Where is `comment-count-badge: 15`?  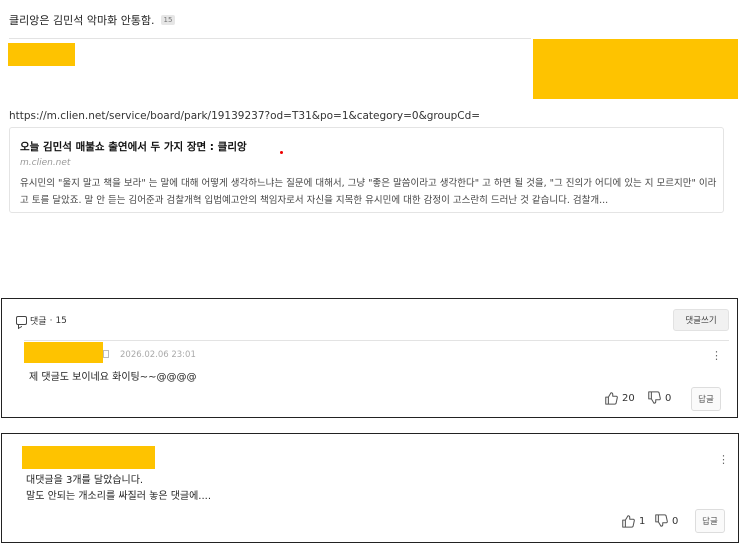 comment-count-badge: 15 is located at coordinates (168, 20).